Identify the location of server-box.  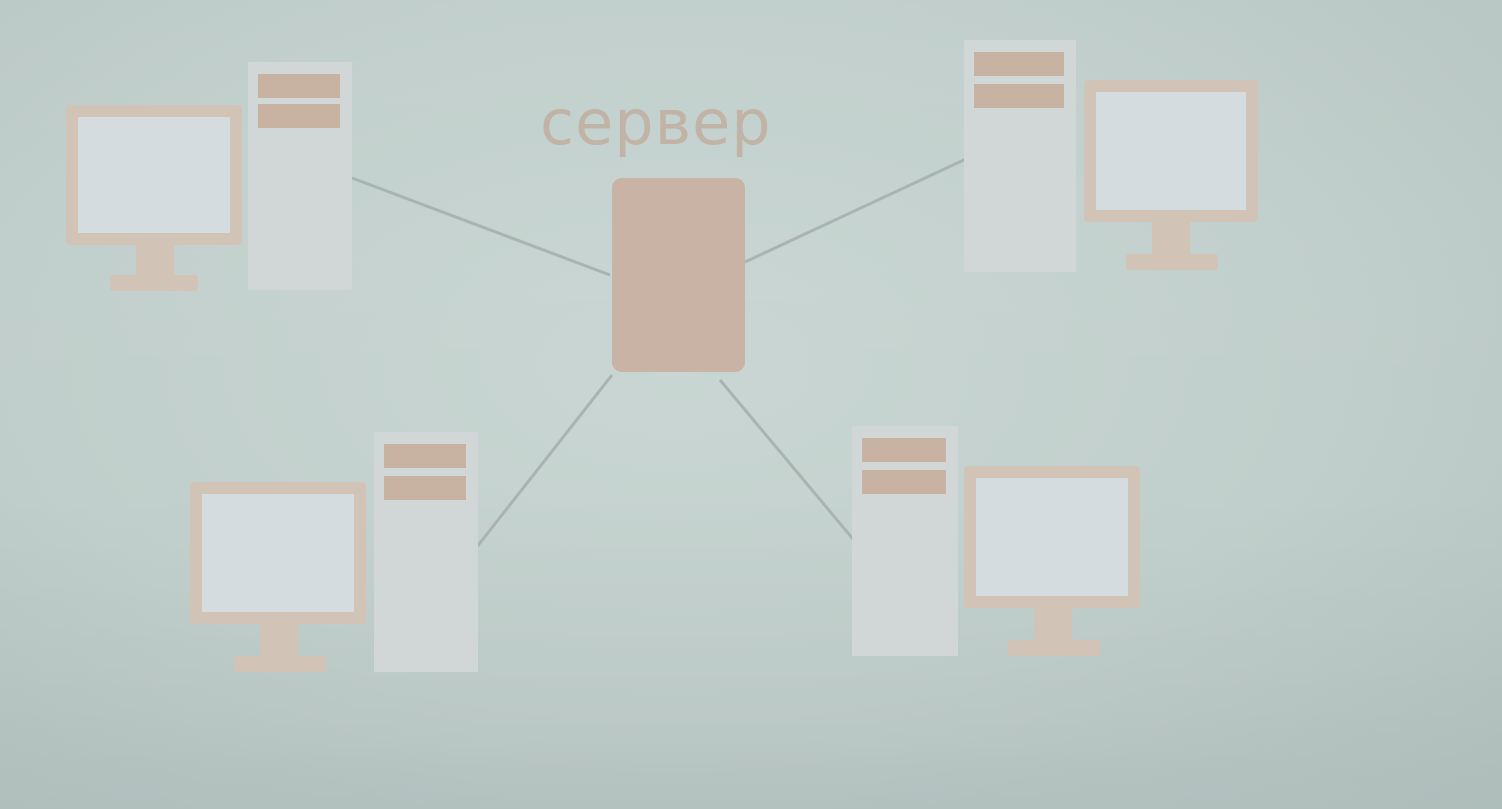
(678, 275).